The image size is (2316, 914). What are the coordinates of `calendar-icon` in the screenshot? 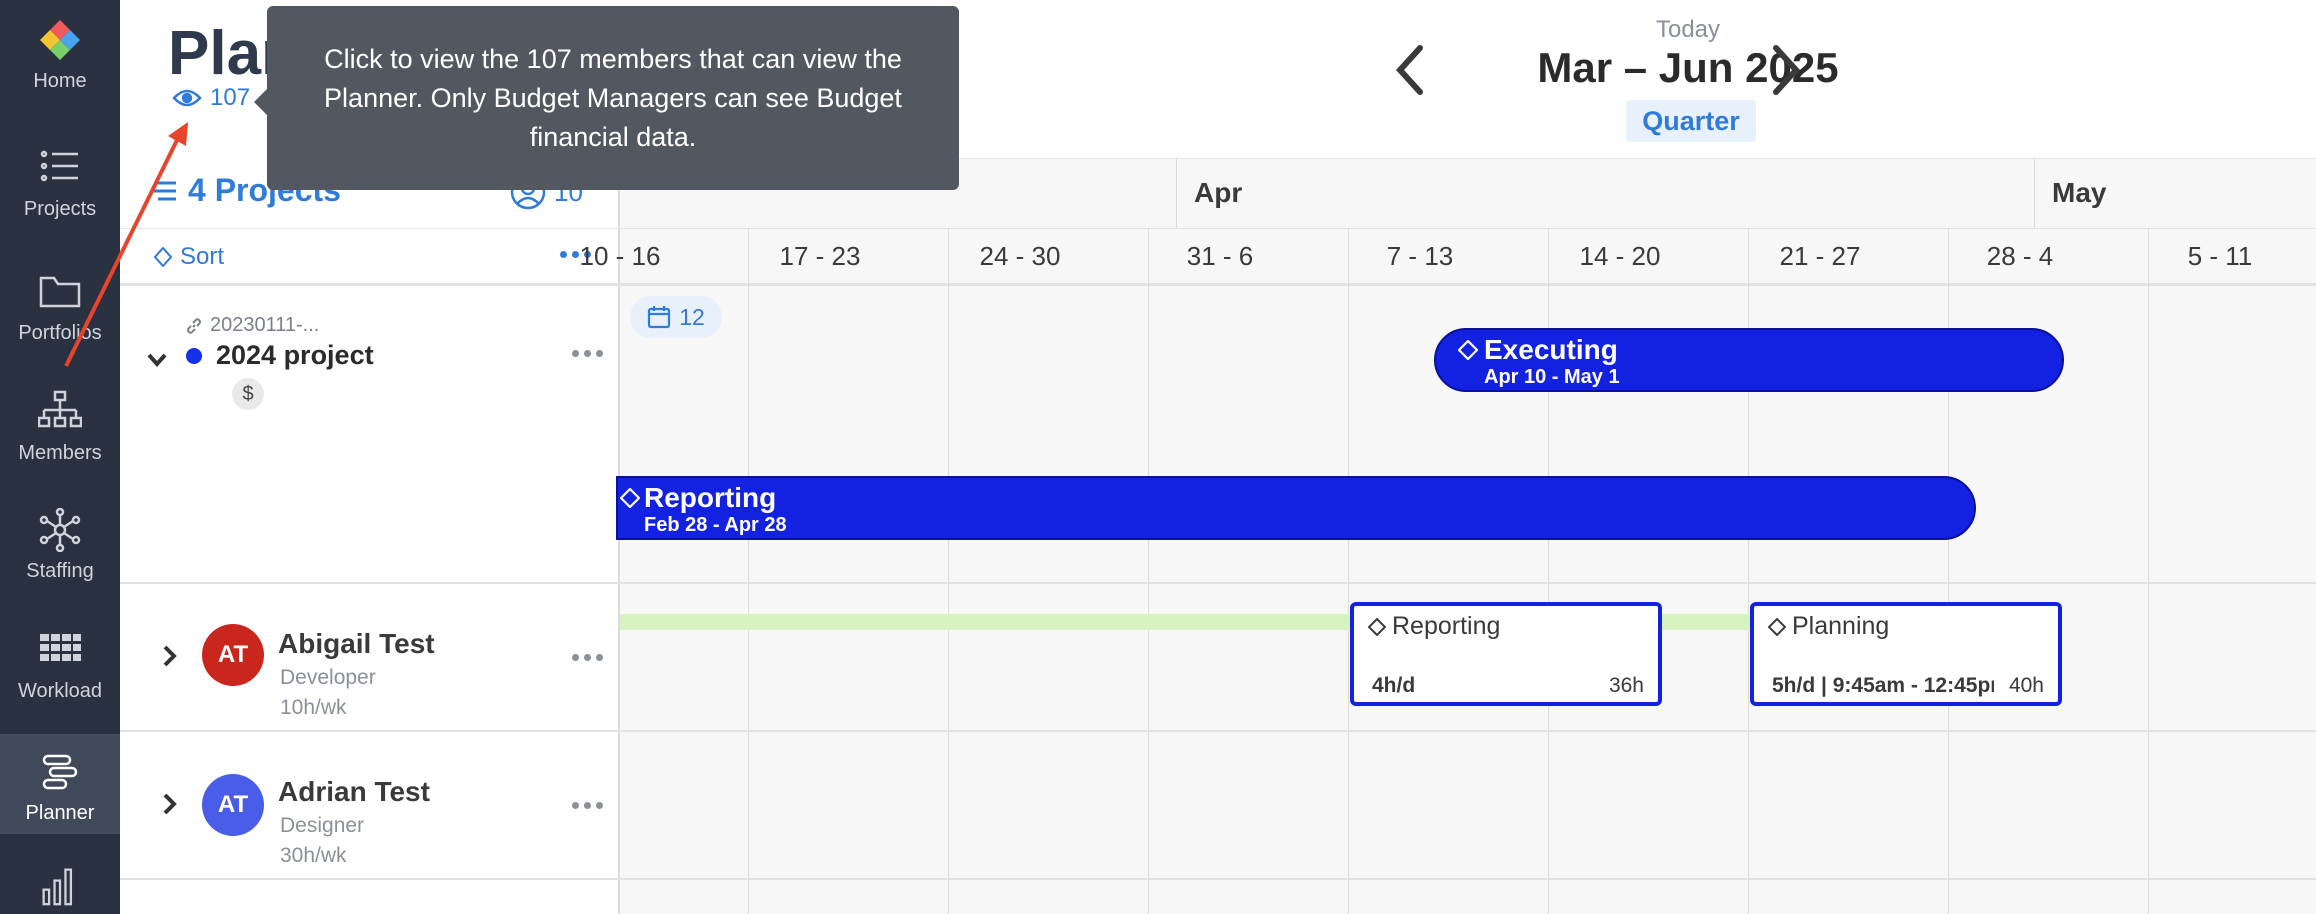 It's located at (659, 317).